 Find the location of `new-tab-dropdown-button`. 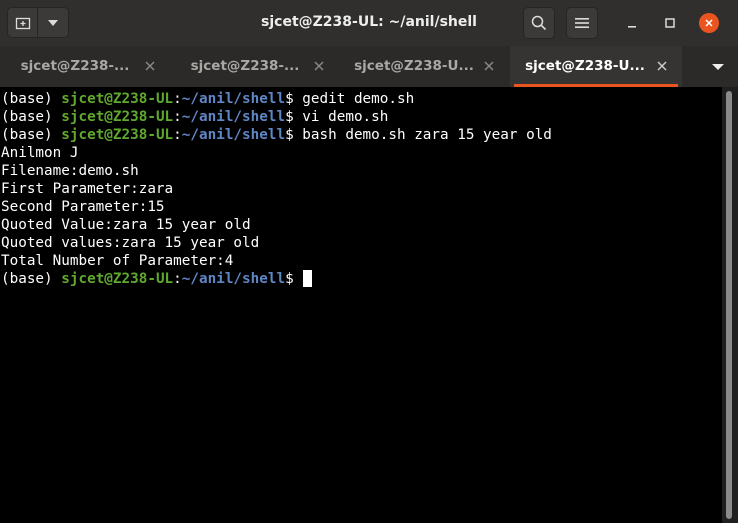

new-tab-dropdown-button is located at coordinates (53, 22).